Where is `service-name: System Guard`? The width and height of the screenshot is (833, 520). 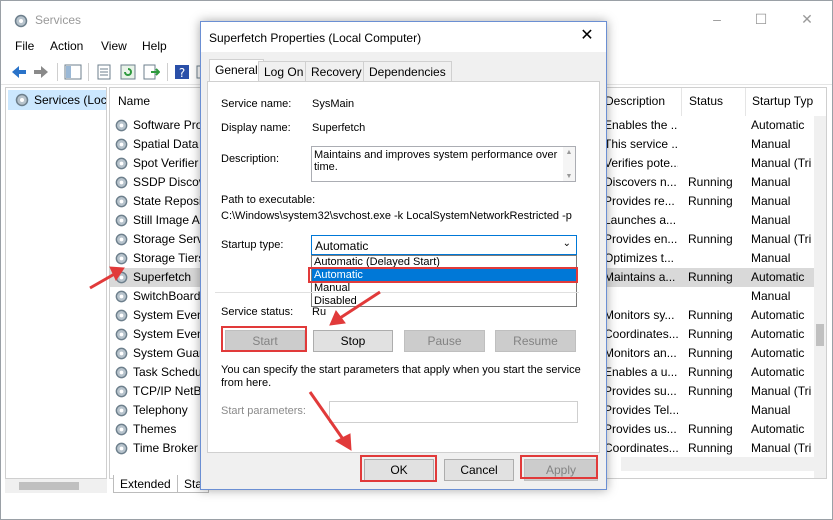 service-name: System Guard is located at coordinates (167, 353).